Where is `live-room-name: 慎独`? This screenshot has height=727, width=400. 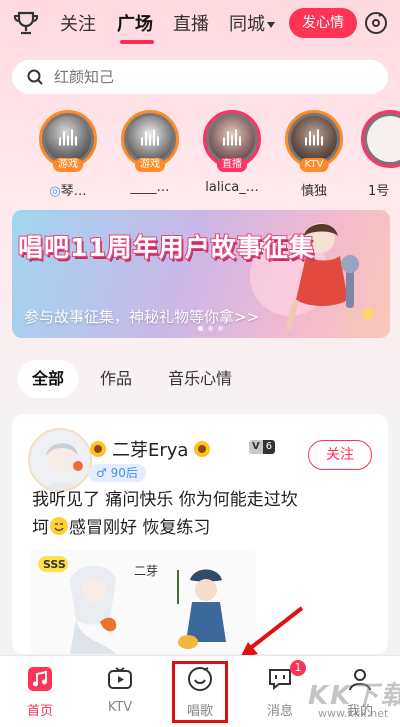
live-room-name: 慎独 is located at coordinates (313, 191).